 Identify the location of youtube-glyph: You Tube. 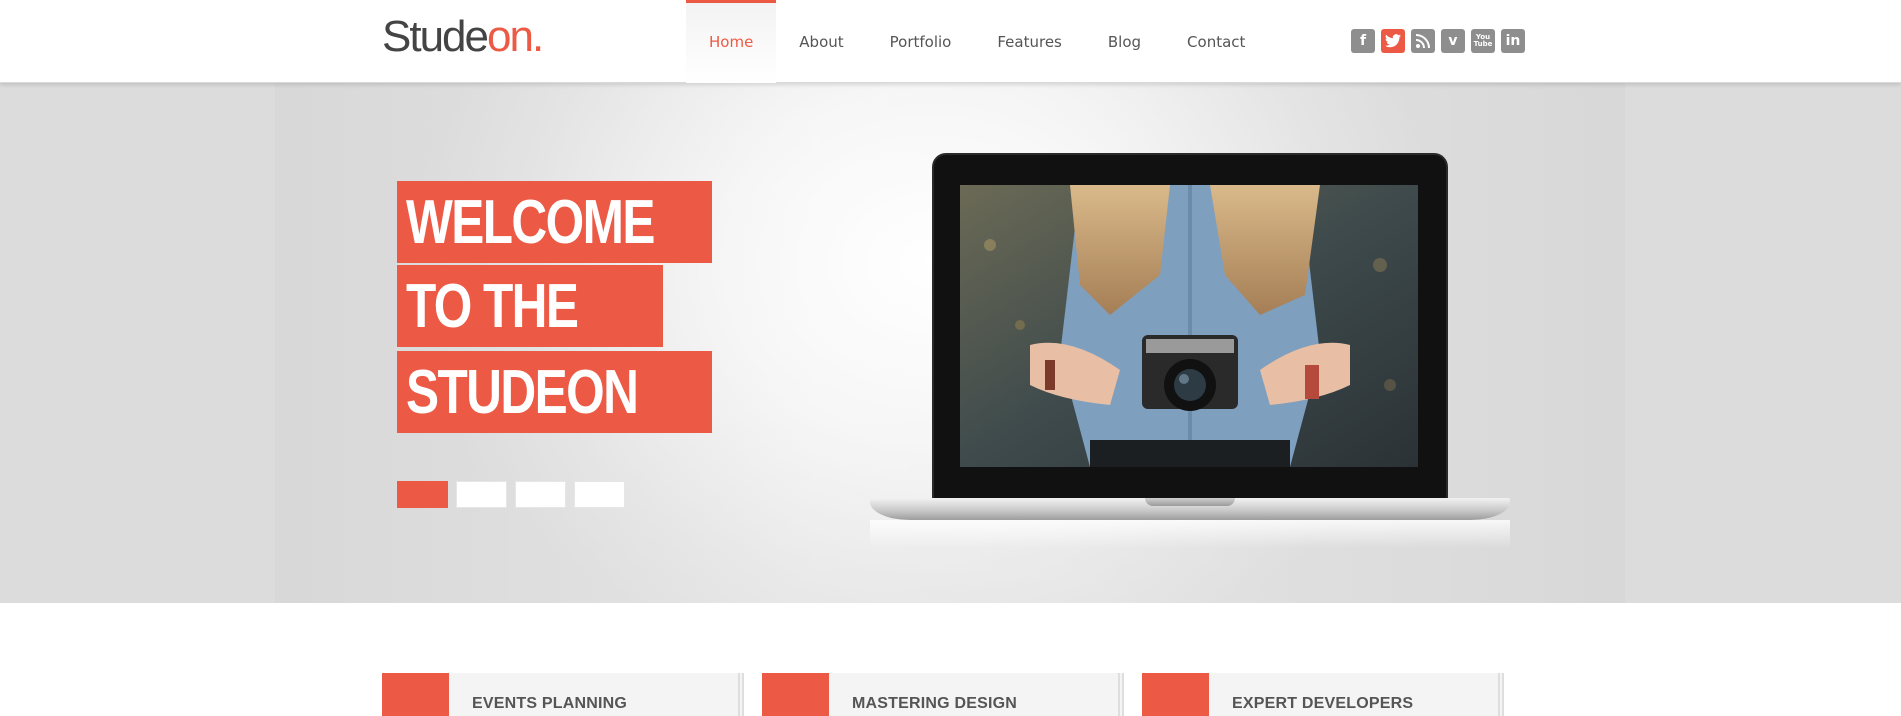
(1483, 41).